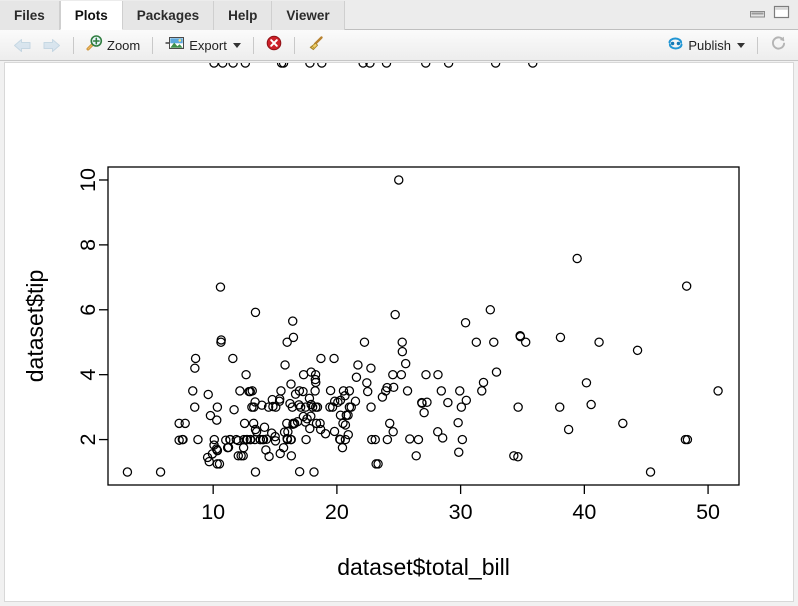 The width and height of the screenshot is (798, 606). I want to click on tab-viewer-label: Viewer, so click(308, 15).